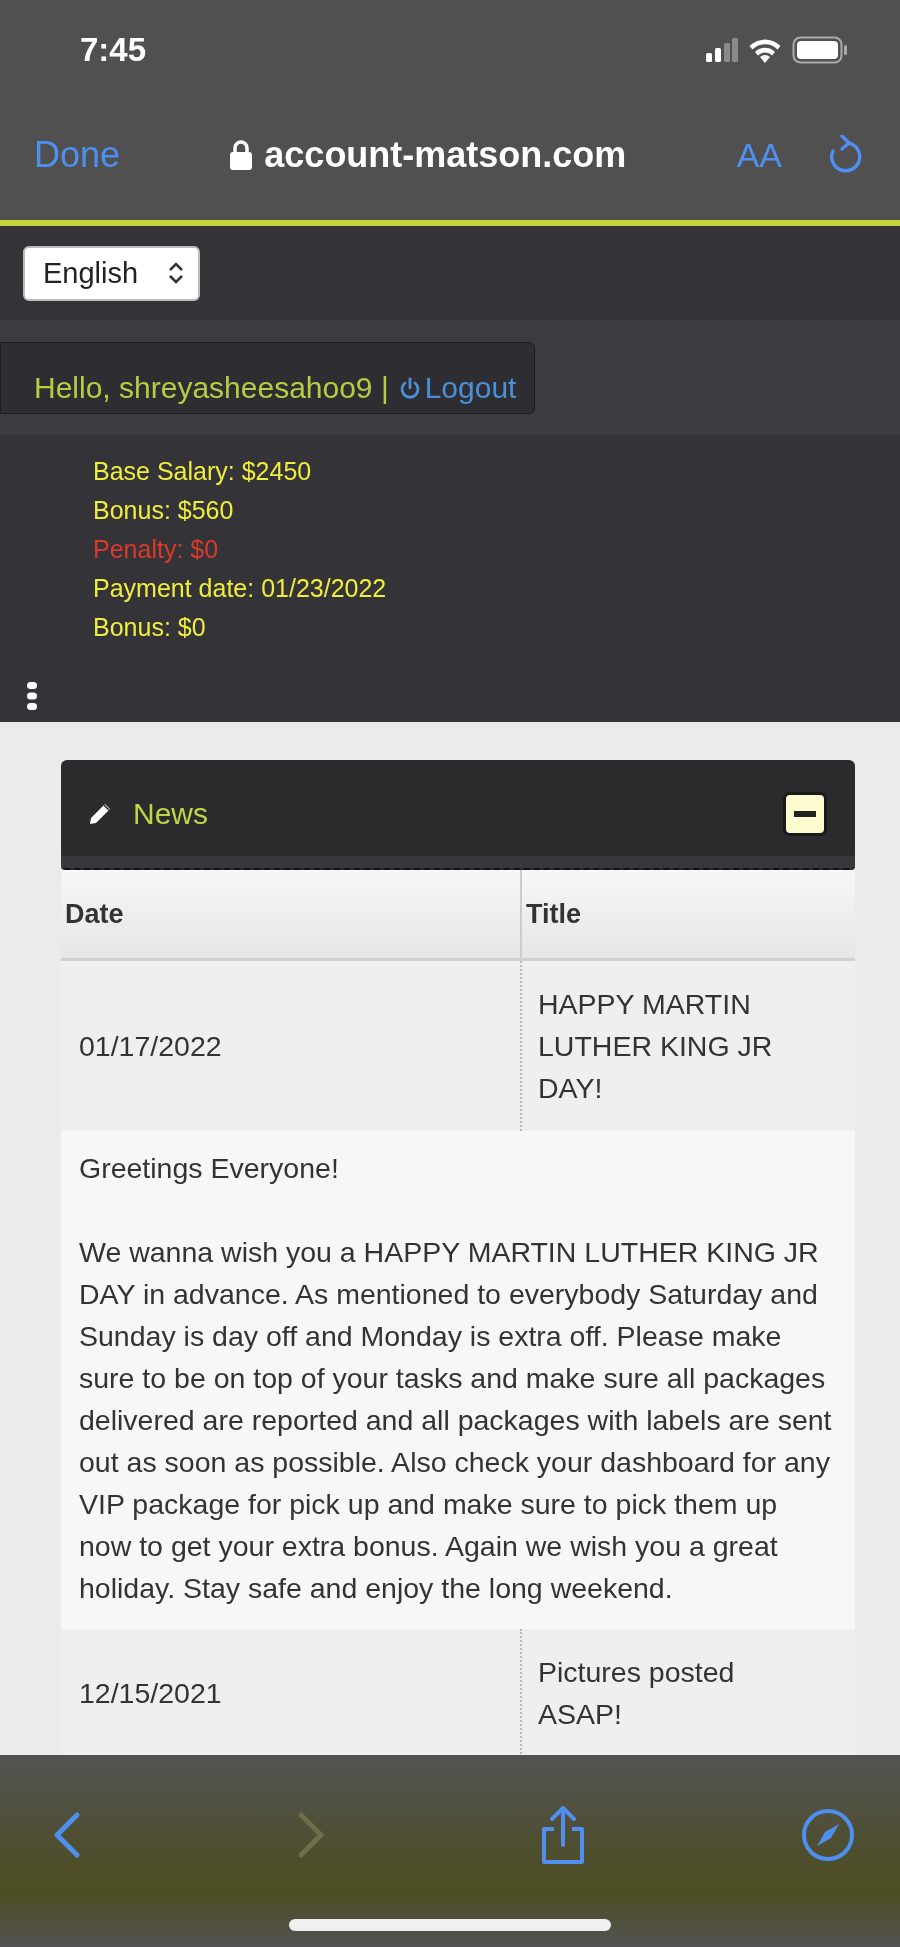 The image size is (900, 1947). I want to click on date-cell-text: 12/15/2021, so click(150, 1693).